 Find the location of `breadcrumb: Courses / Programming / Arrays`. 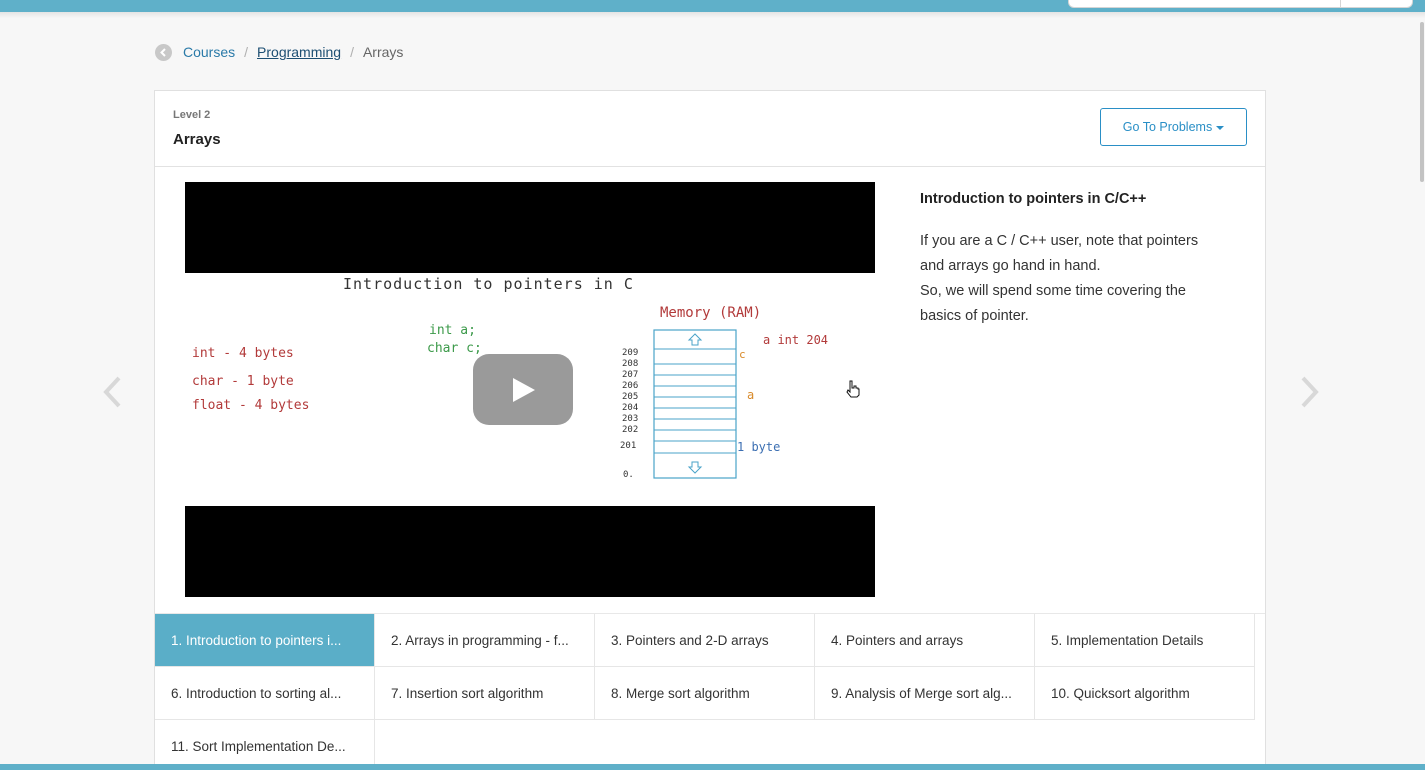

breadcrumb: Courses / Programming / Arrays is located at coordinates (279, 52).